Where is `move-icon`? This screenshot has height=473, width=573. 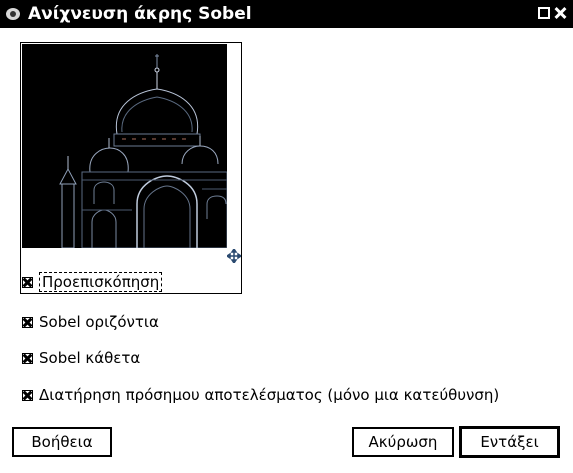
move-icon is located at coordinates (234, 256).